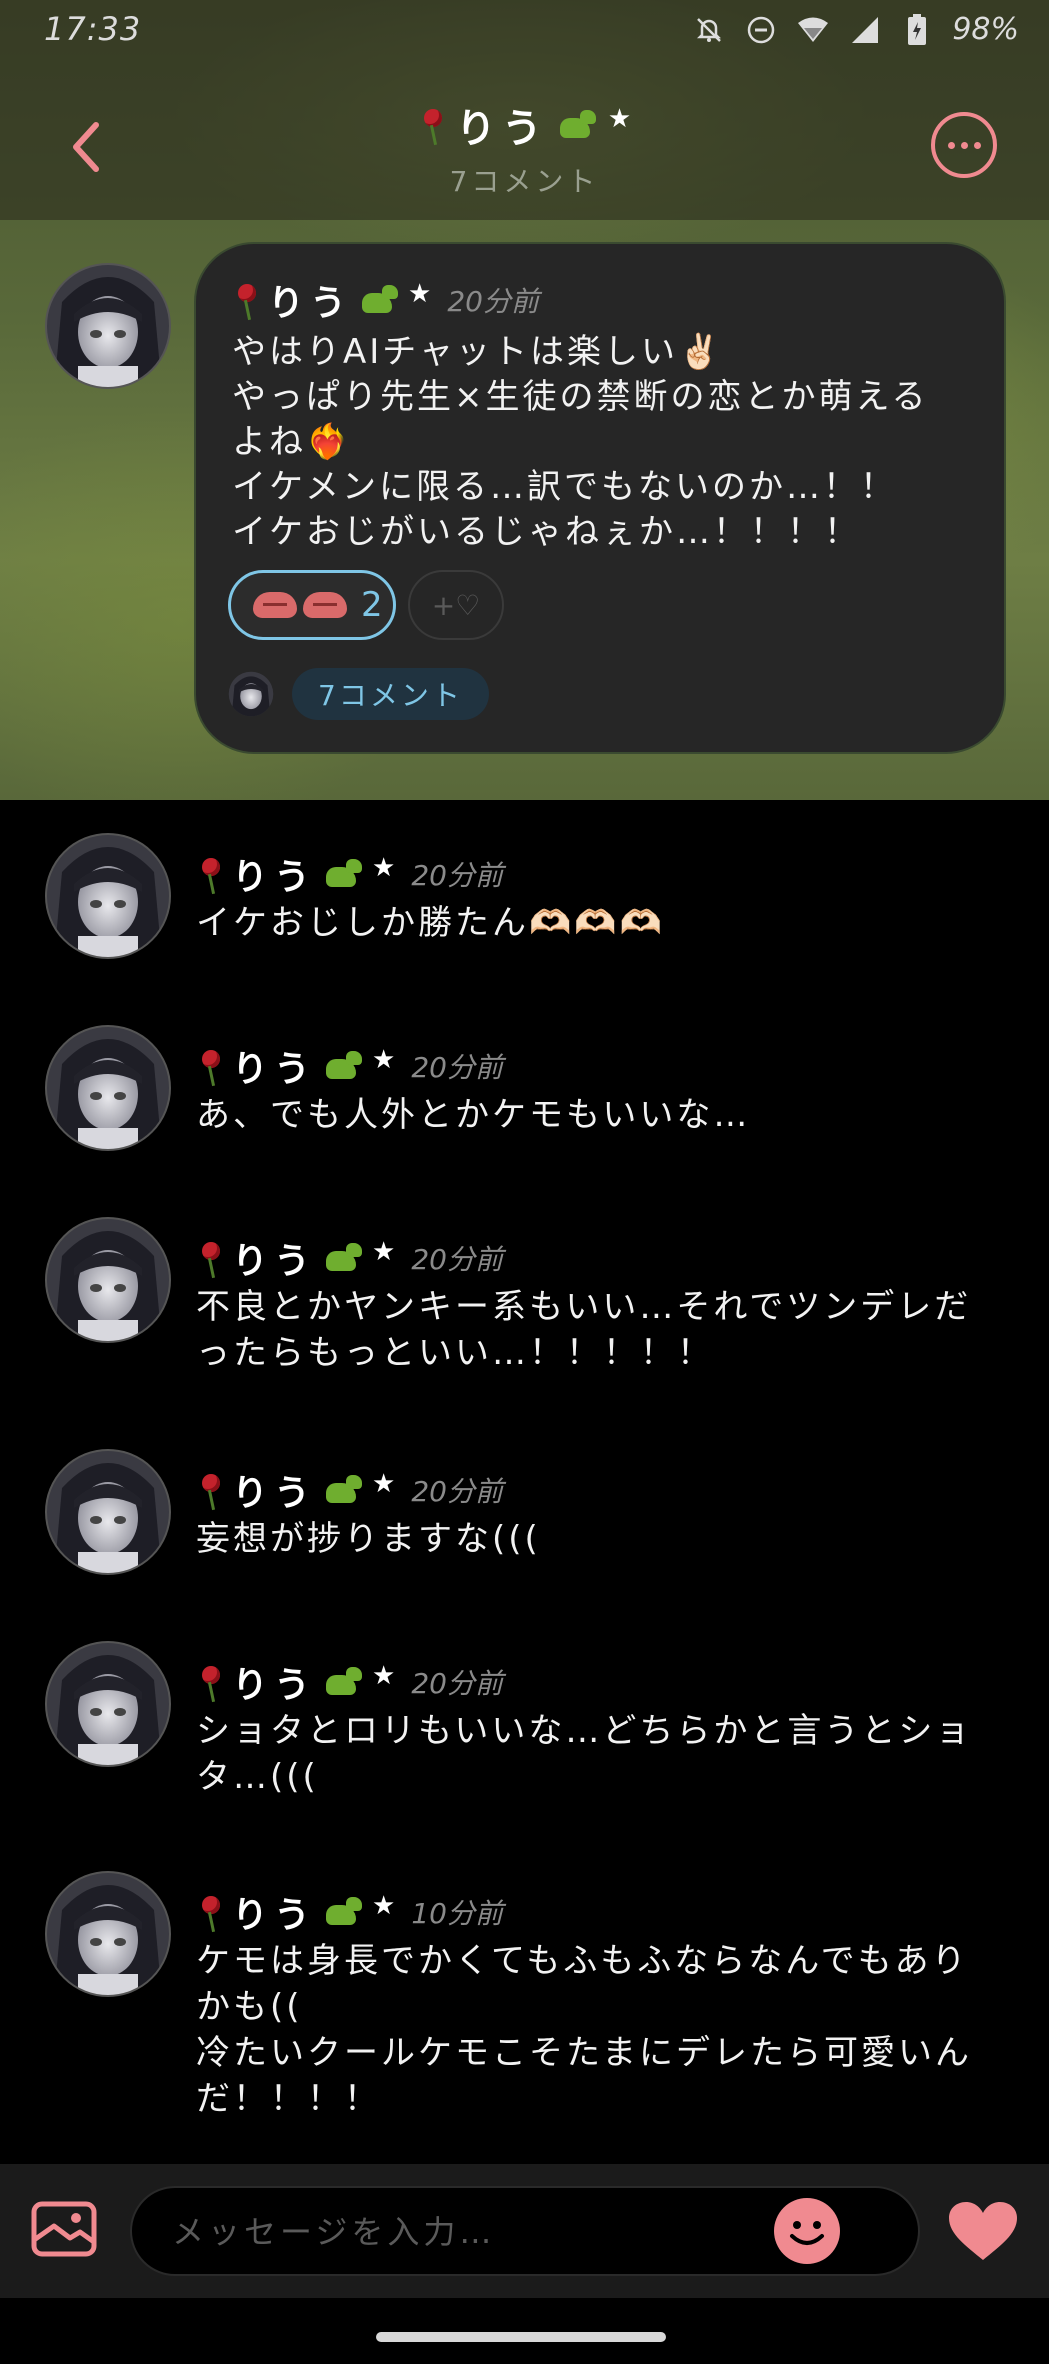 This screenshot has height=2364, width=1049. Describe the element at coordinates (584, 2053) in the screenshot. I see `comment-line: 冷たいクールケモこそたまにデレたら可愛いん` at that location.